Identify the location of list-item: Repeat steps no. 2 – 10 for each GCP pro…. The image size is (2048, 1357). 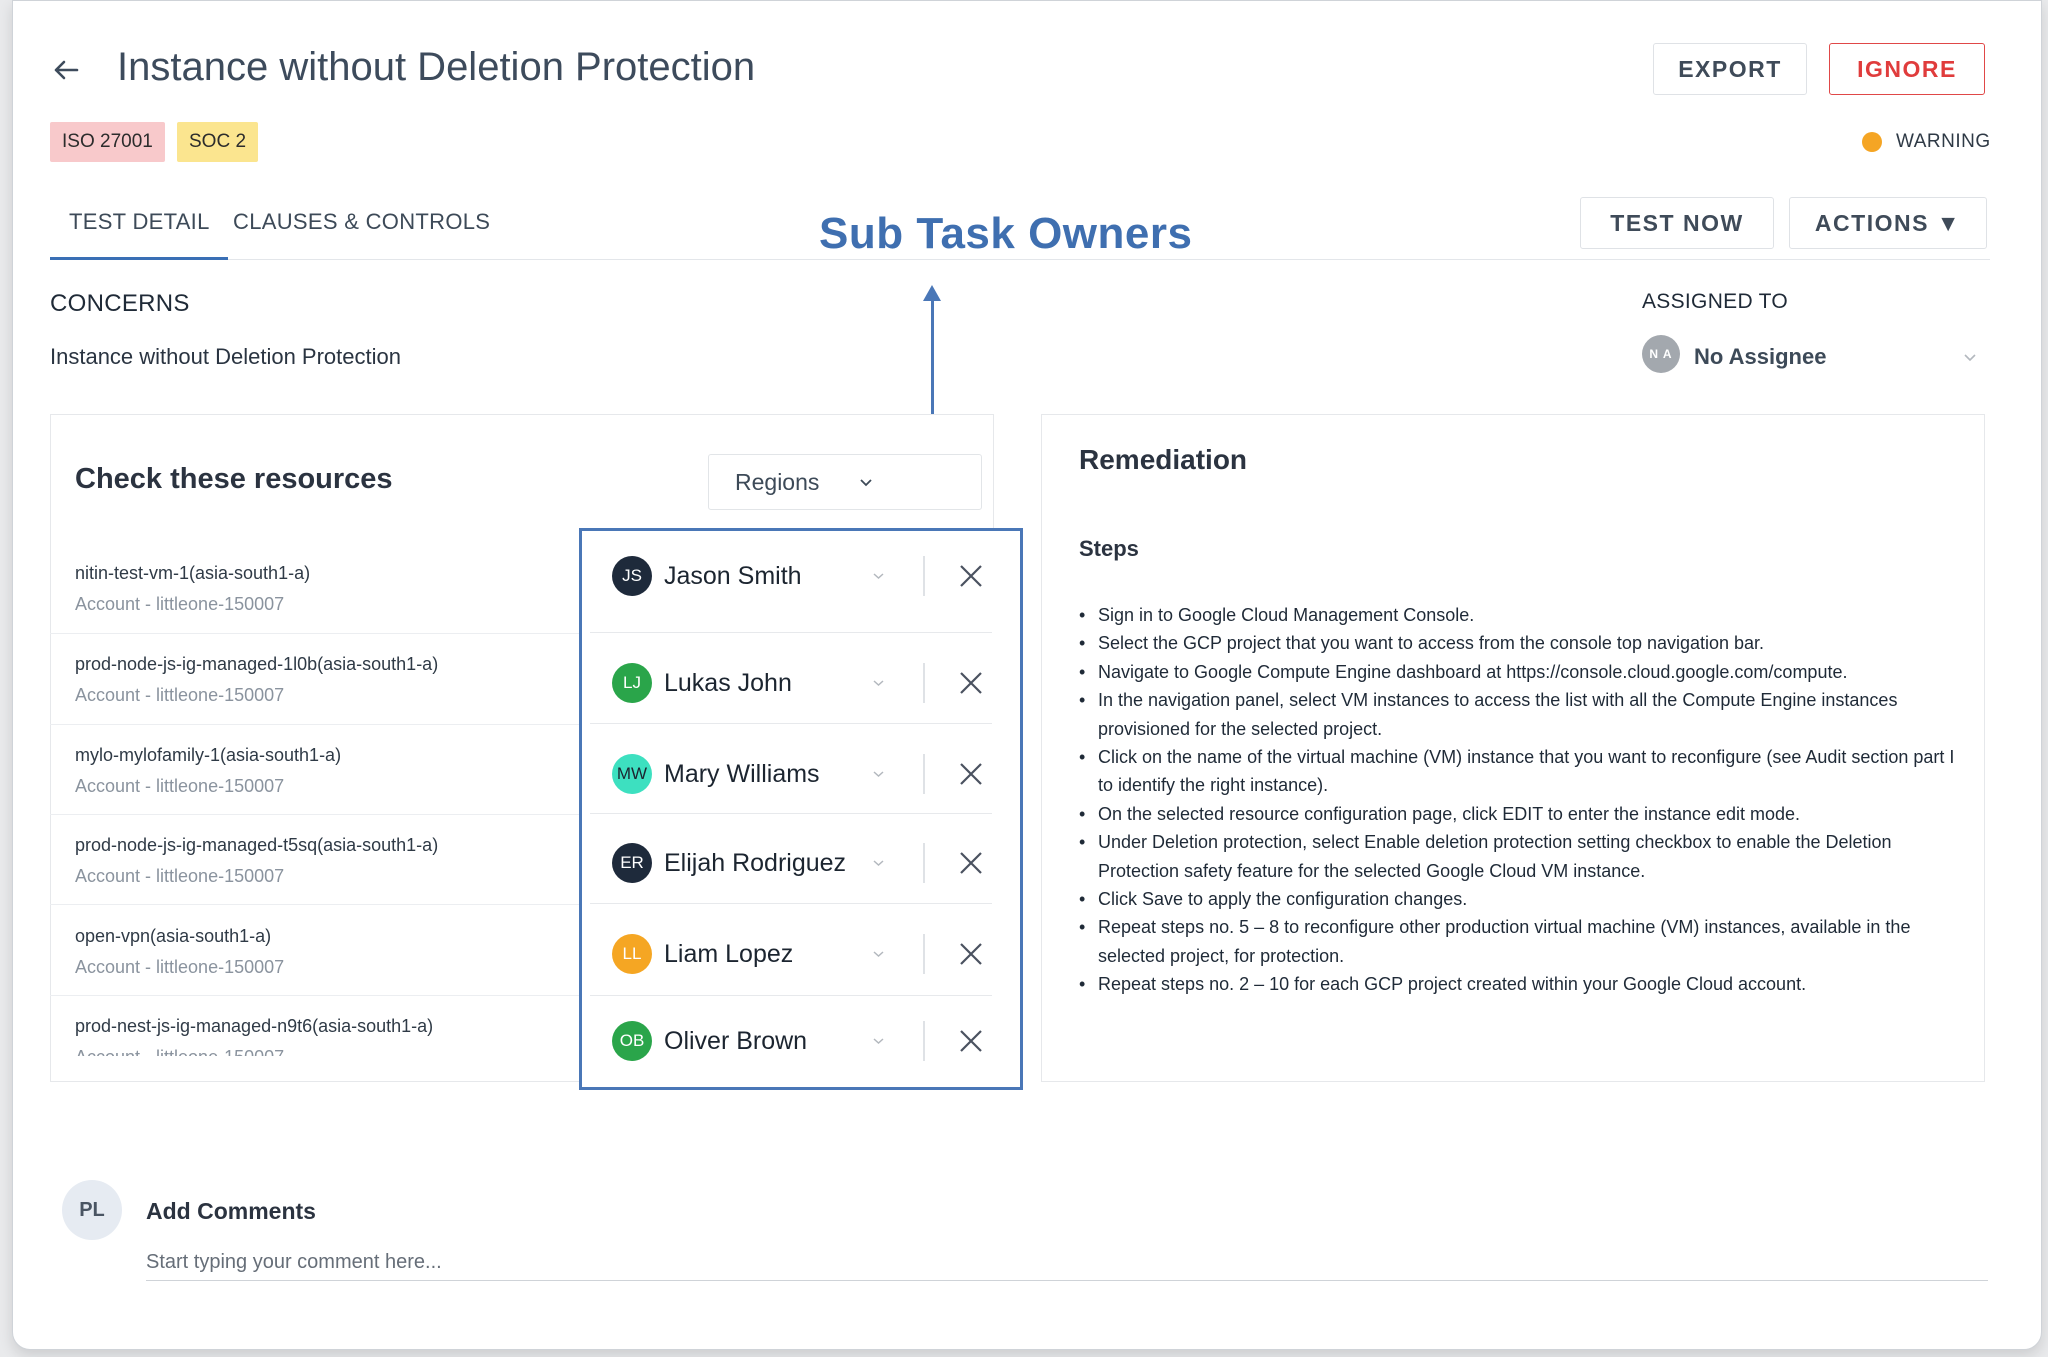
(1524, 984).